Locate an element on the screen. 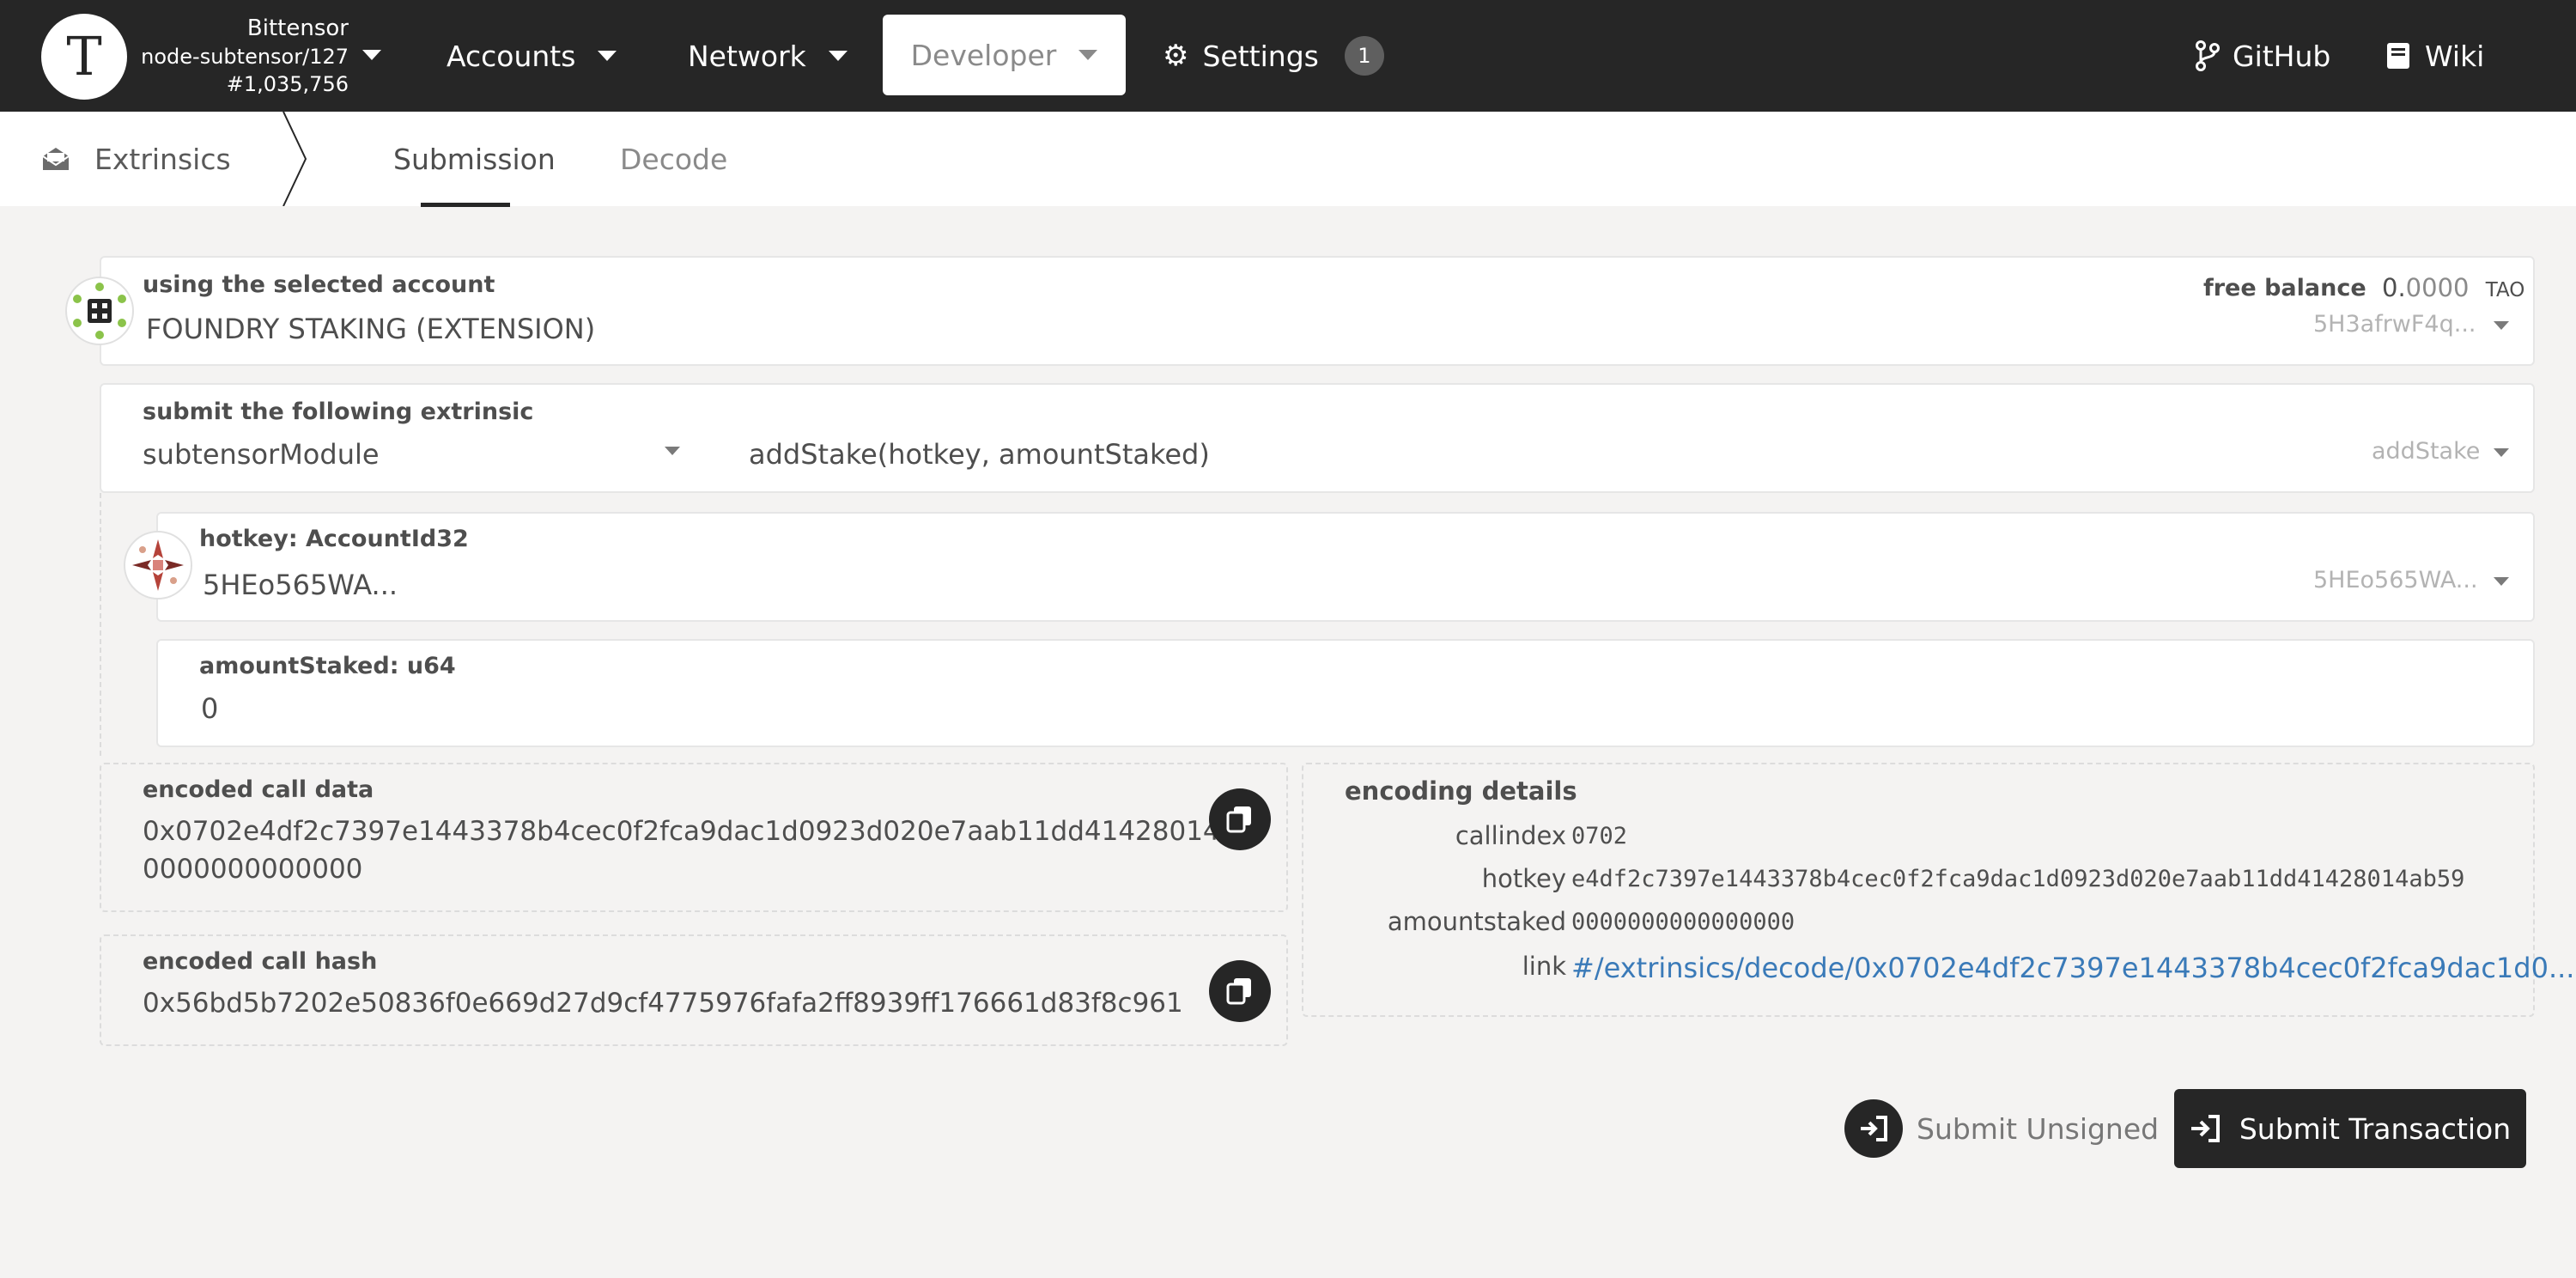 Image resolution: width=2576 pixels, height=1278 pixels. amountstaked-encoded-value: 0000000000000000 is located at coordinates (1683, 922).